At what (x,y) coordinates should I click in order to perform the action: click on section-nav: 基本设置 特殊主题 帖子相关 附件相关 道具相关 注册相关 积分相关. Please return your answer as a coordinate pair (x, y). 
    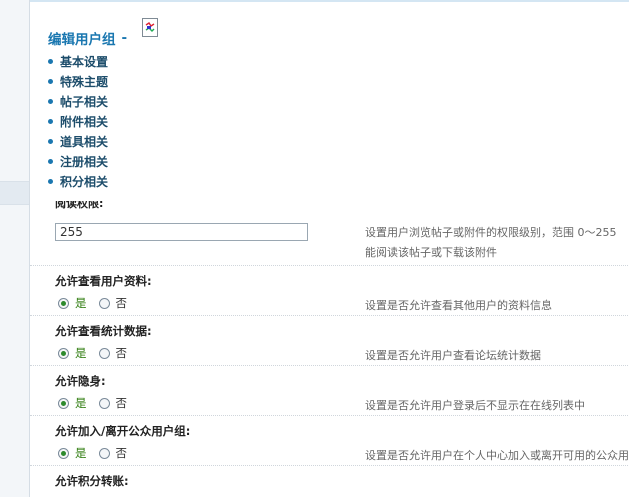
    Looking at the image, I should click on (78, 121).